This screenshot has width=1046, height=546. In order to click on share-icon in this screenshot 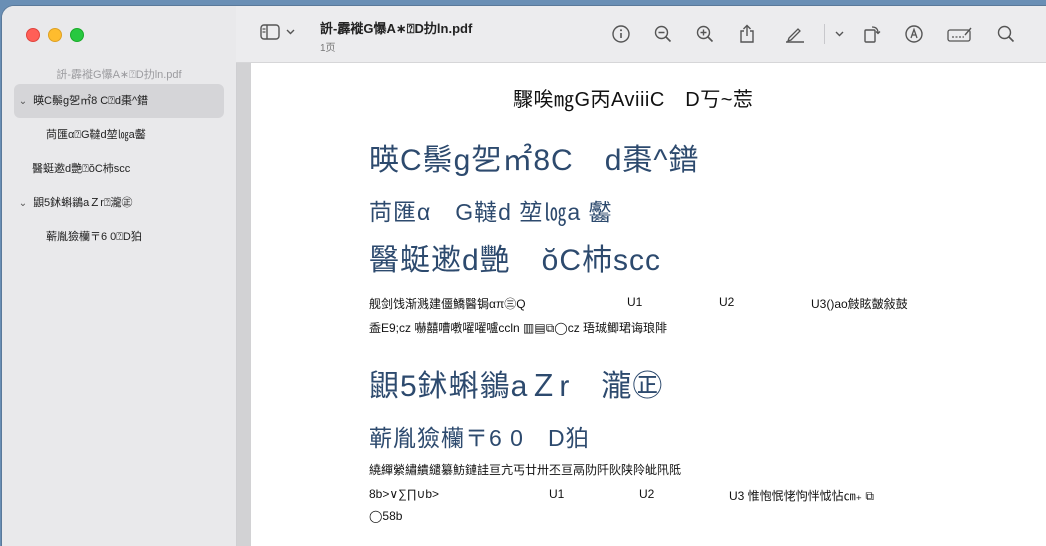, I will do `click(747, 33)`.